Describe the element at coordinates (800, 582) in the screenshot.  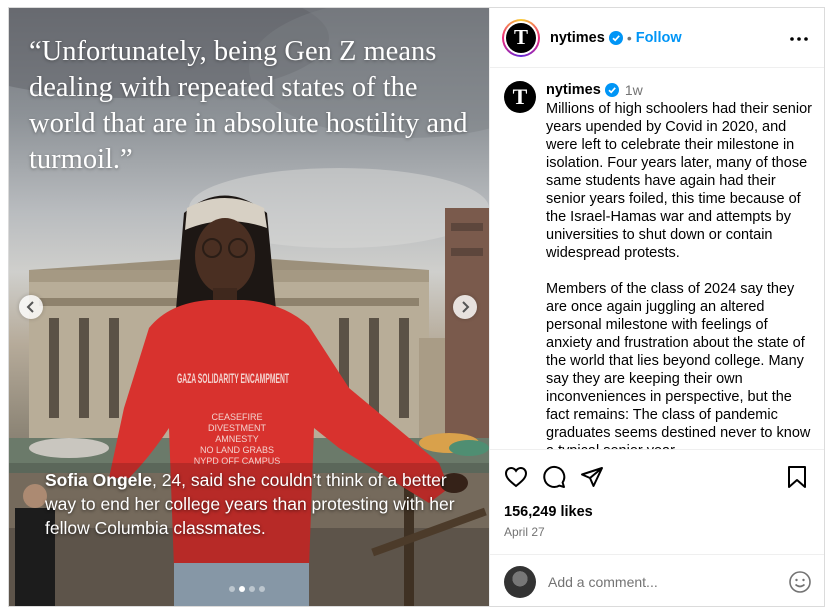
I see `emoji-icon` at that location.